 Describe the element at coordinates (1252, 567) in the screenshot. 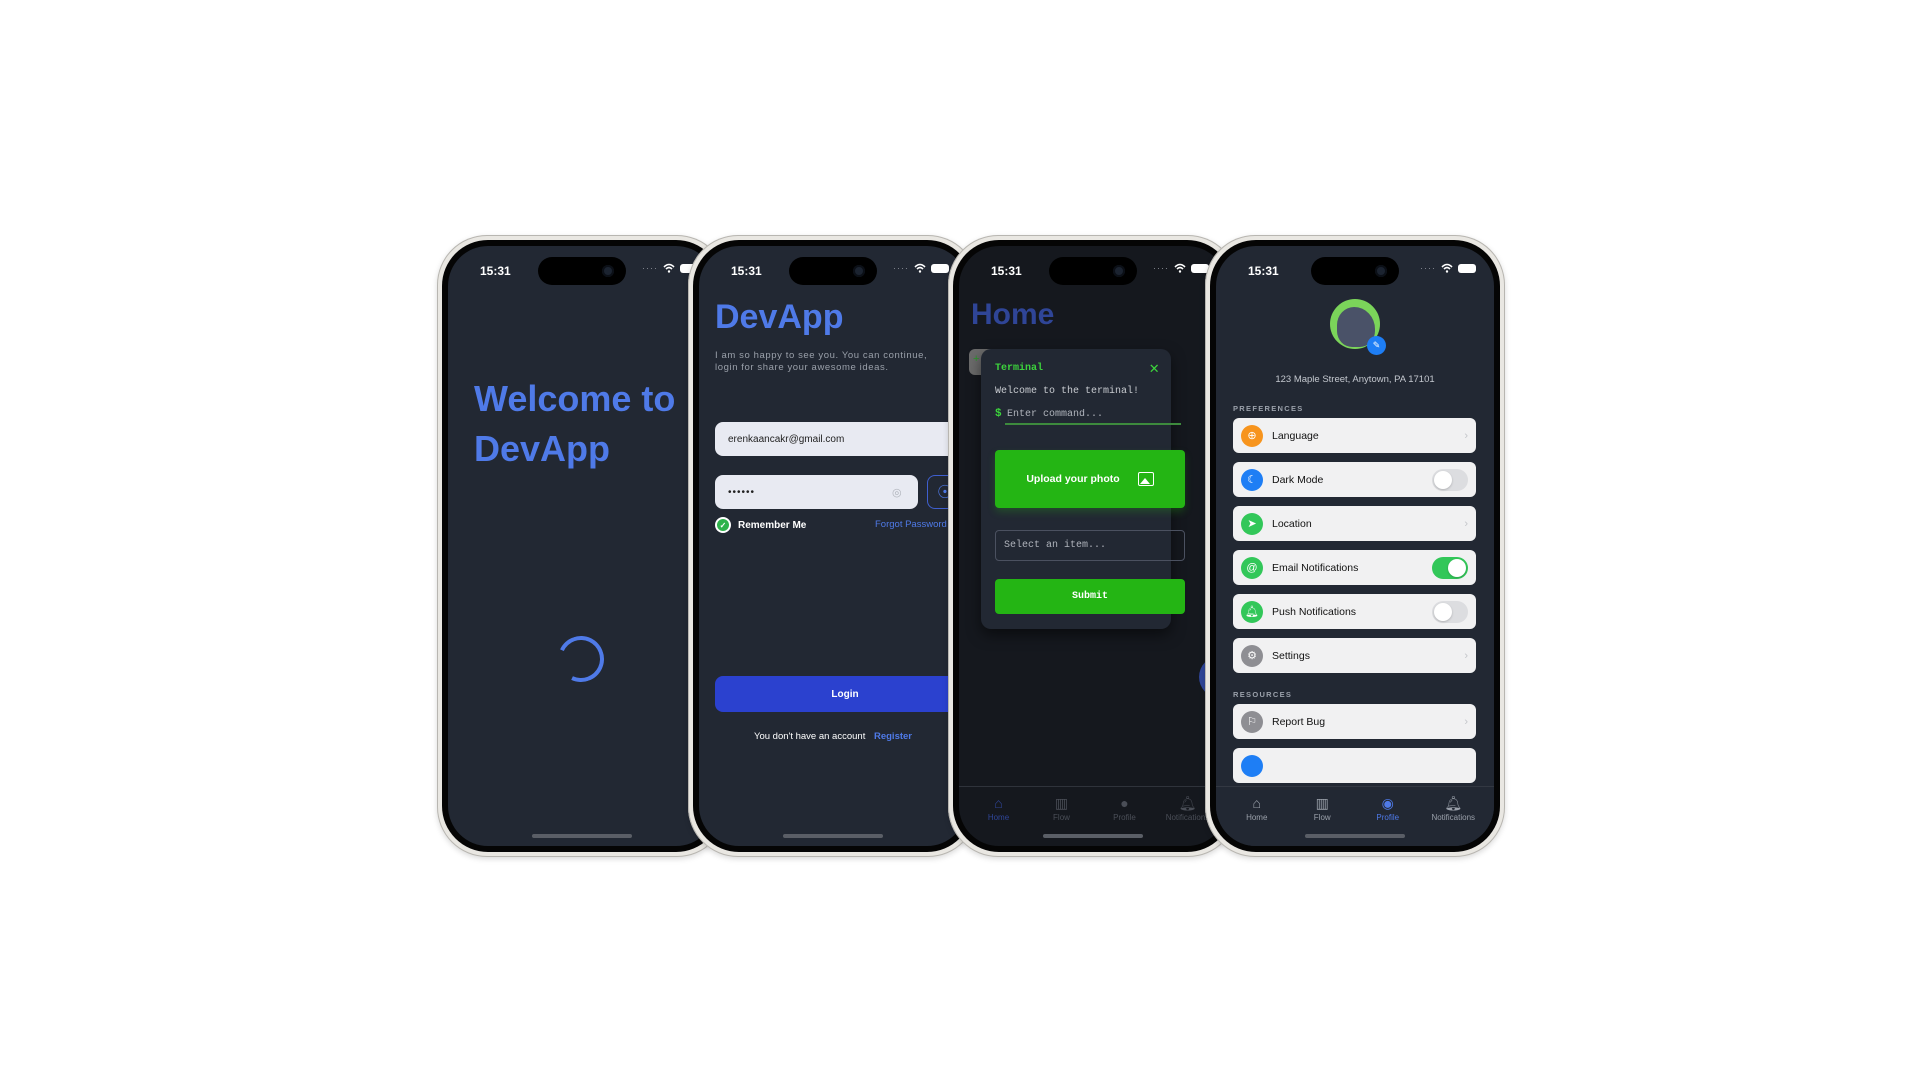

I see `at-icon: @` at that location.